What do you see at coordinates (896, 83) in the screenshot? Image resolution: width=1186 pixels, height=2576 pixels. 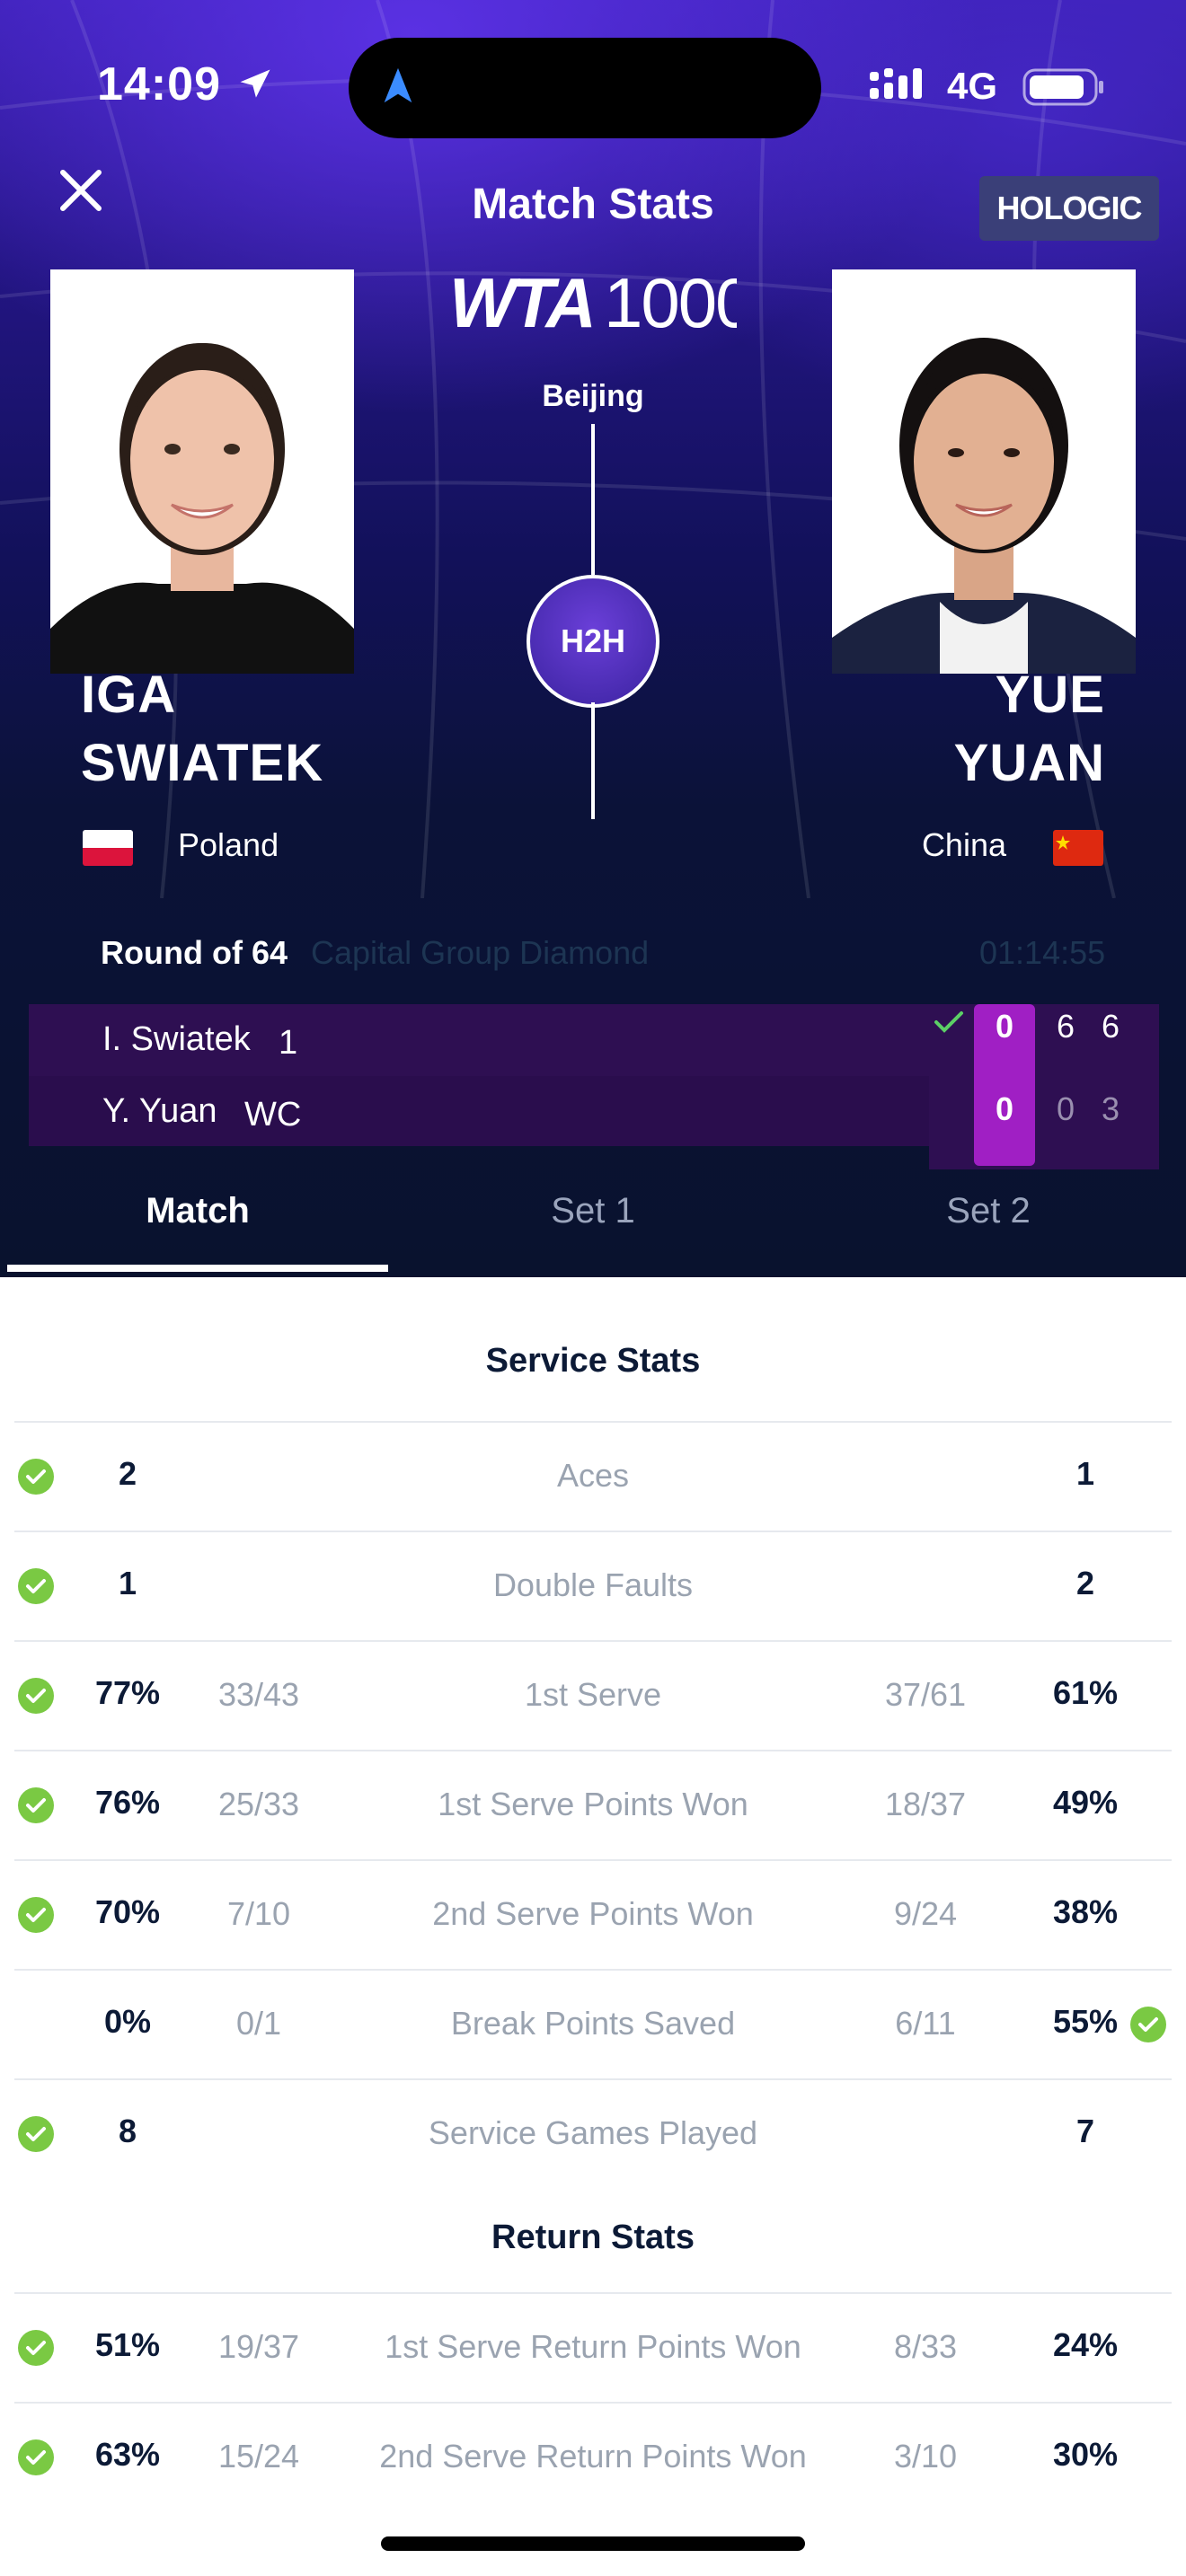 I see `cellular-signal-icon` at bounding box center [896, 83].